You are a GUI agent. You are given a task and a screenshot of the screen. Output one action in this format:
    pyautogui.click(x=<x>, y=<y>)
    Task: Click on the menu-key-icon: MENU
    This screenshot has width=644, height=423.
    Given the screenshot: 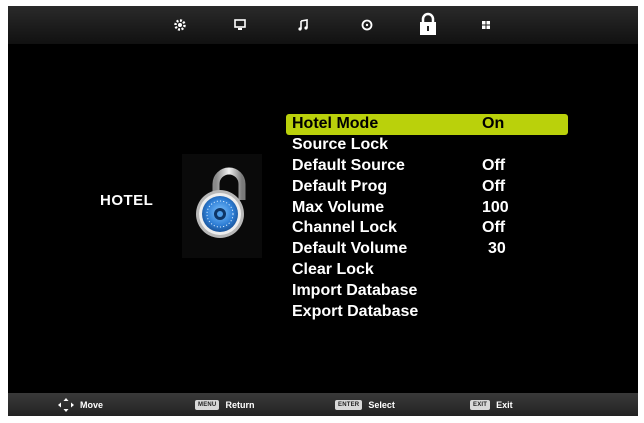 What is the action you would take?
    pyautogui.click(x=207, y=404)
    